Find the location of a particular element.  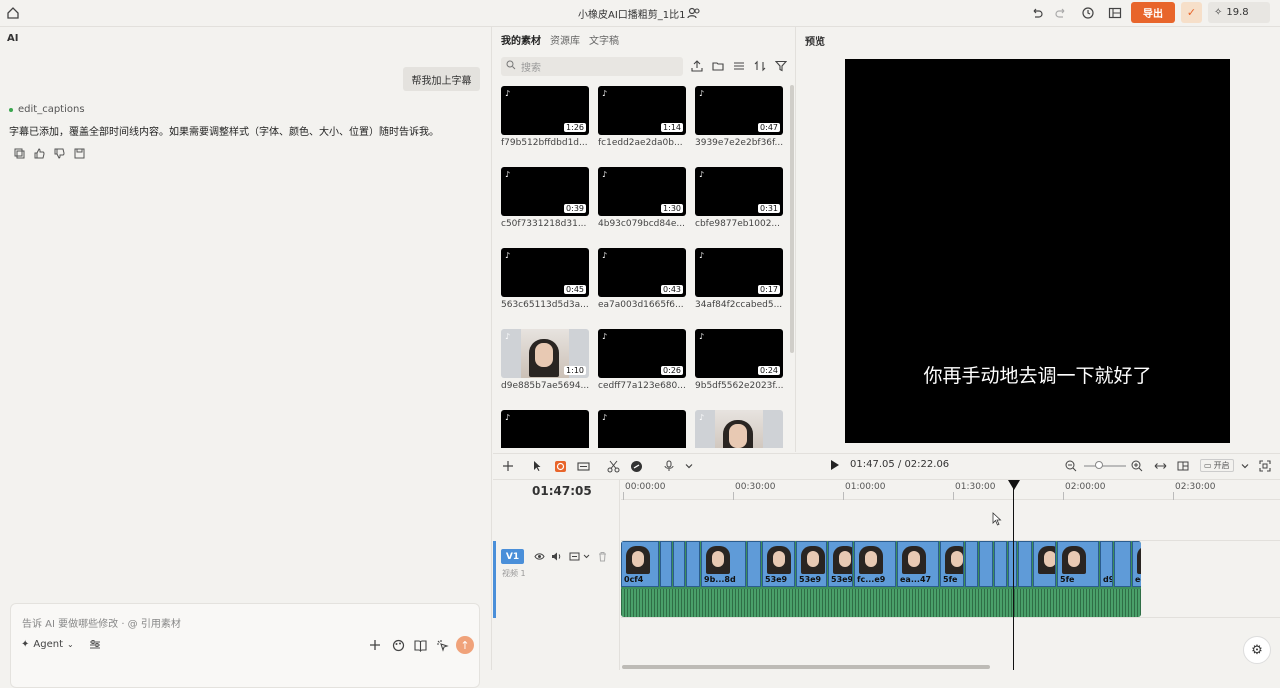

playhead-handle is located at coordinates (1014, 485).